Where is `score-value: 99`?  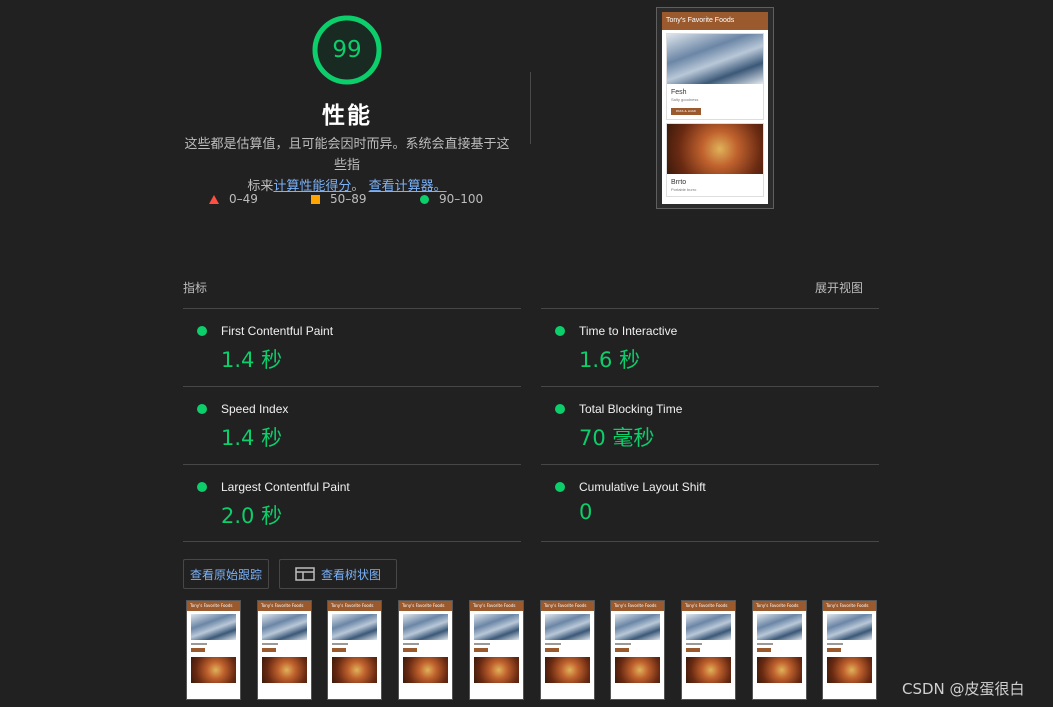 score-value: 99 is located at coordinates (347, 50).